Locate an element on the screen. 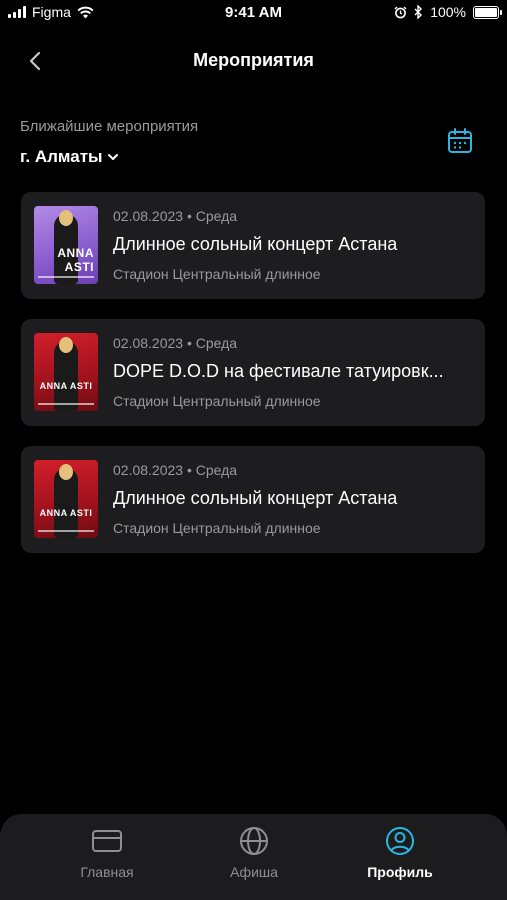  page-title: Мероприятия is located at coordinates (253, 60).